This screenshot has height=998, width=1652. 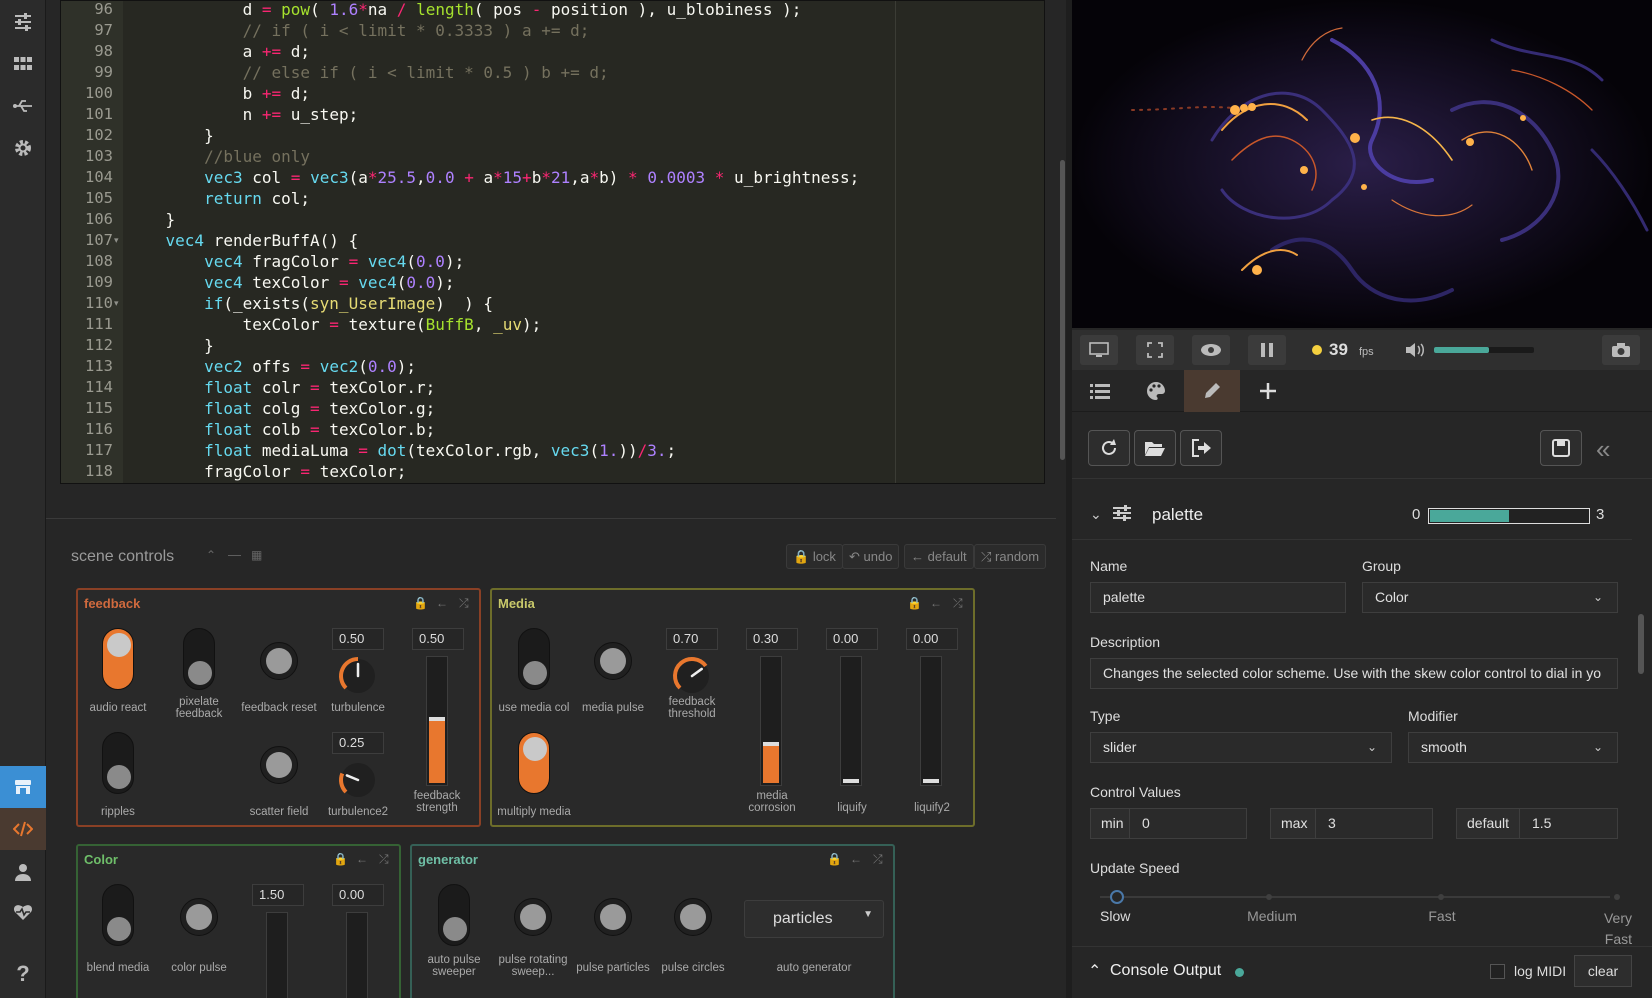 I want to click on feedback-threshold-knob, so click(x=692, y=676).